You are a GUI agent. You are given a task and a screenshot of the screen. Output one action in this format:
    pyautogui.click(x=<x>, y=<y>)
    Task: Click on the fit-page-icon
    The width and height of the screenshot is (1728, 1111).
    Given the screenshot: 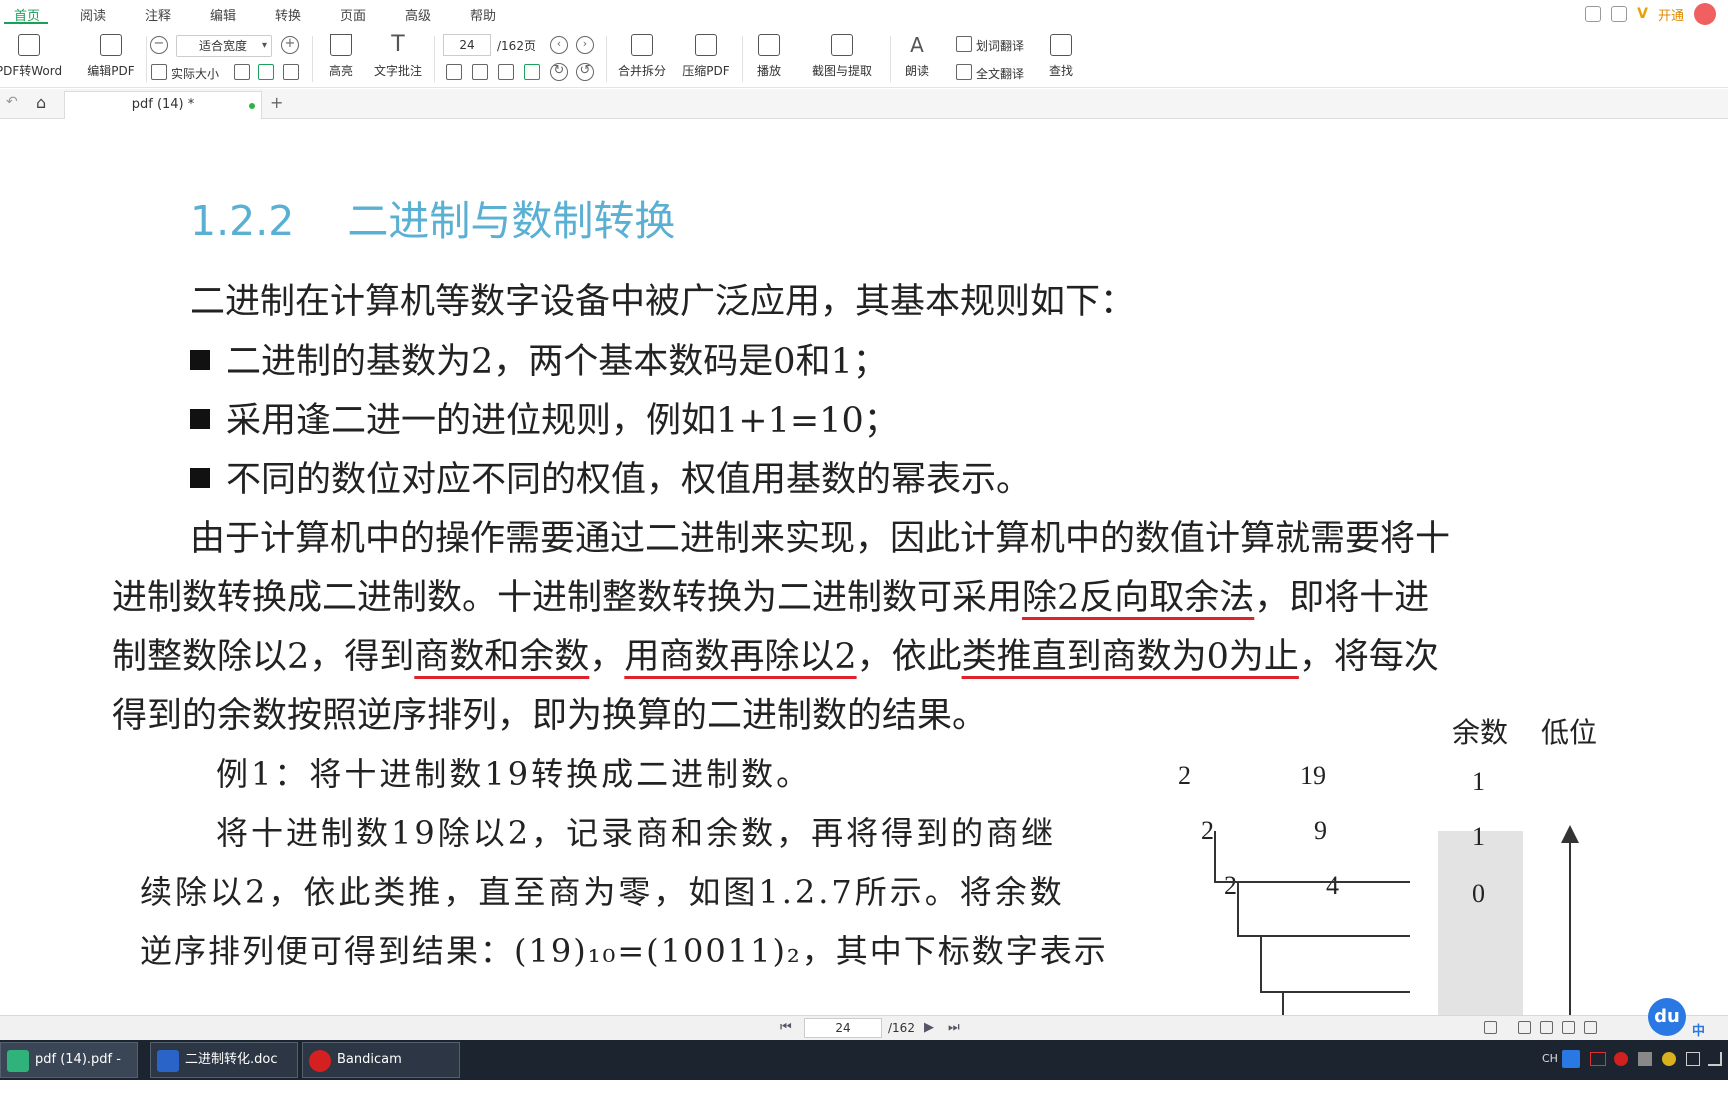 What is the action you would take?
    pyautogui.click(x=242, y=72)
    